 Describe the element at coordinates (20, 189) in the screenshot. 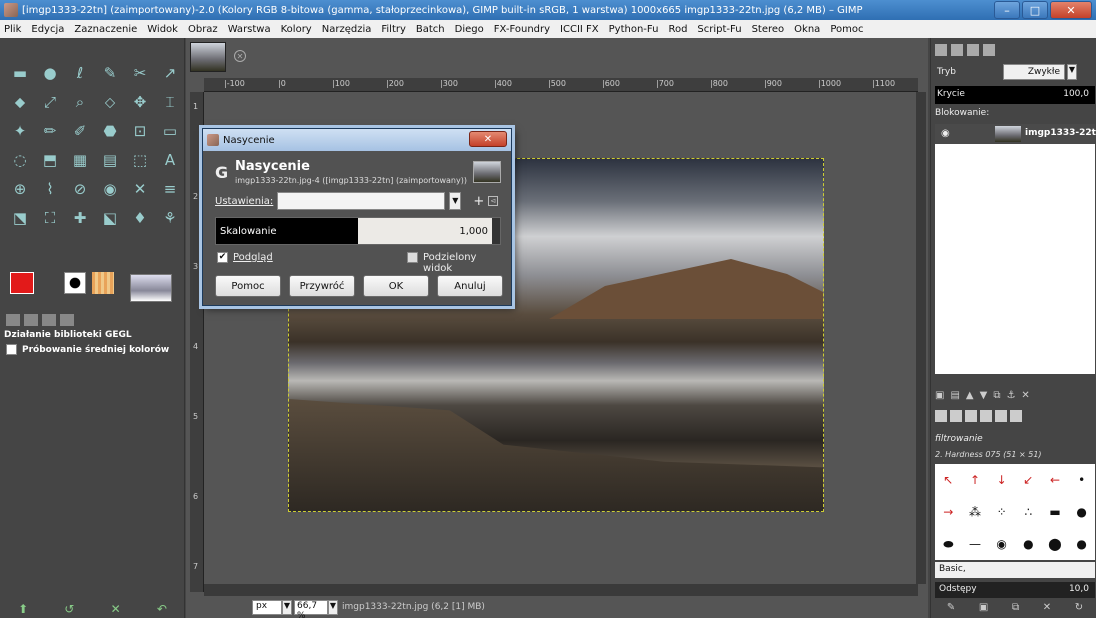

I see `bucket-fill-tool-icon: ⊕` at that location.